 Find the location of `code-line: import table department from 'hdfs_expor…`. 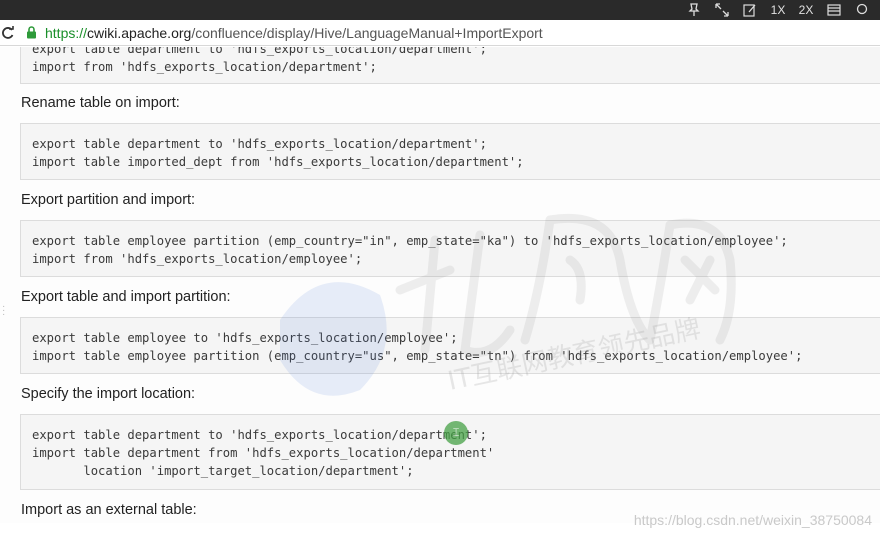

code-line: import table department from 'hdfs_expor… is located at coordinates (263, 453).